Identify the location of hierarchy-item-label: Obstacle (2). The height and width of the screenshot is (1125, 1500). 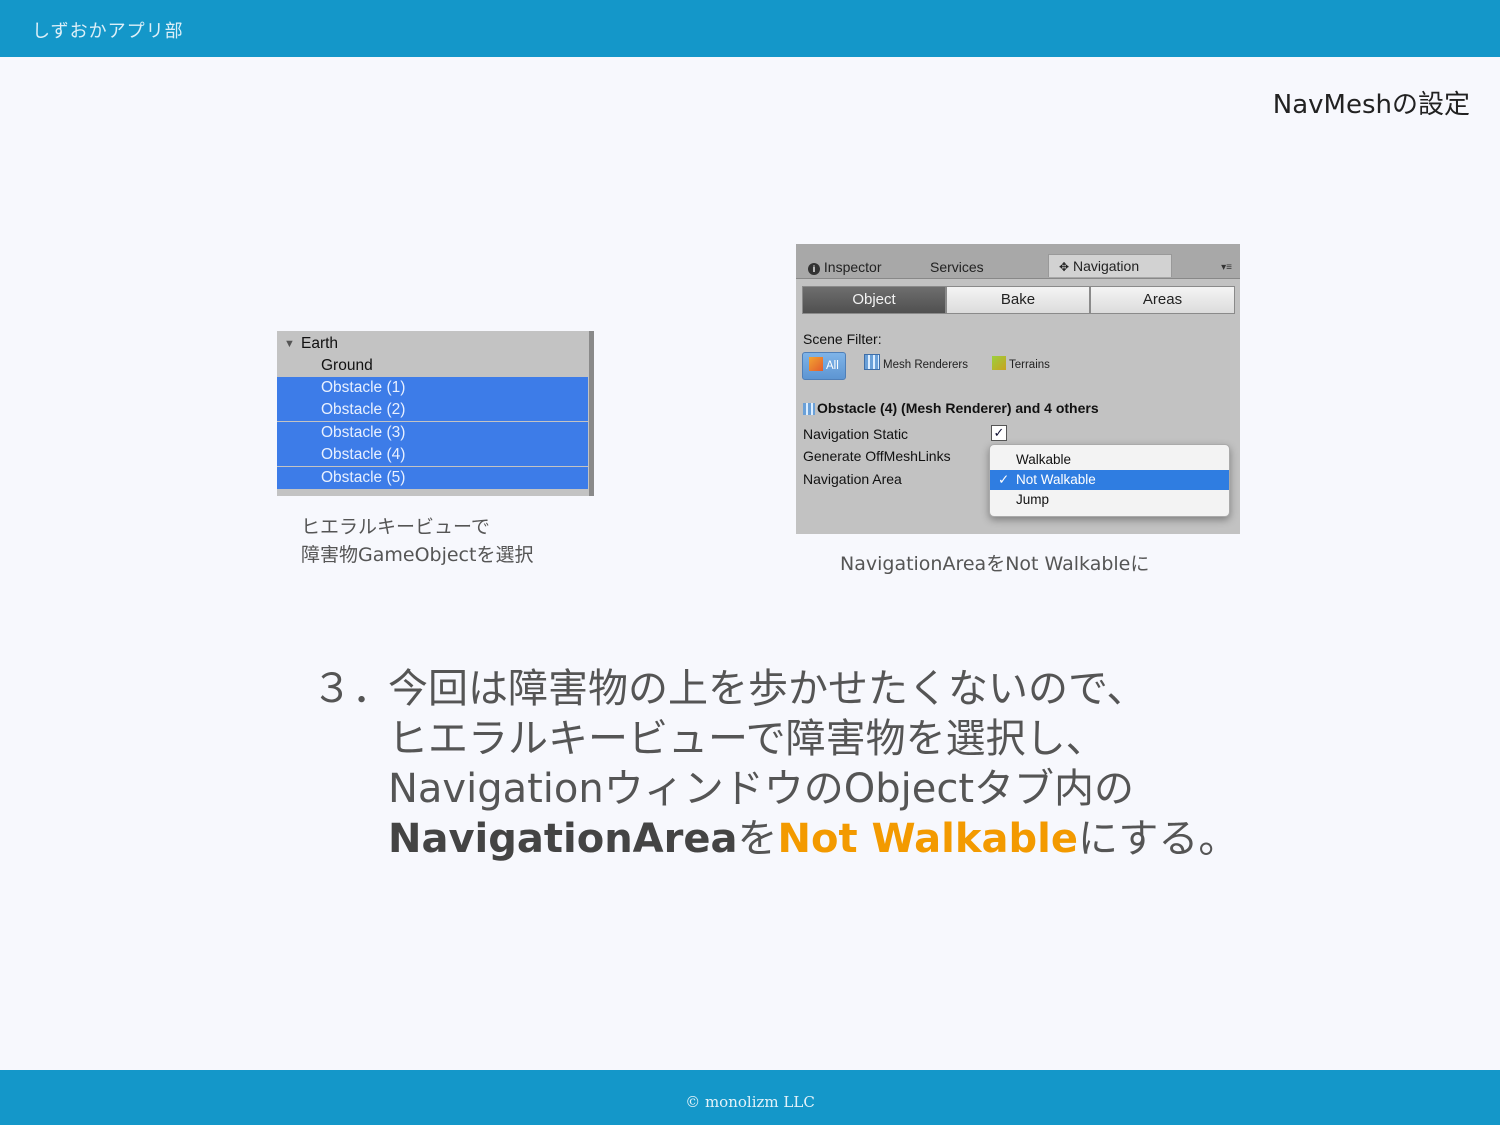
(363, 409).